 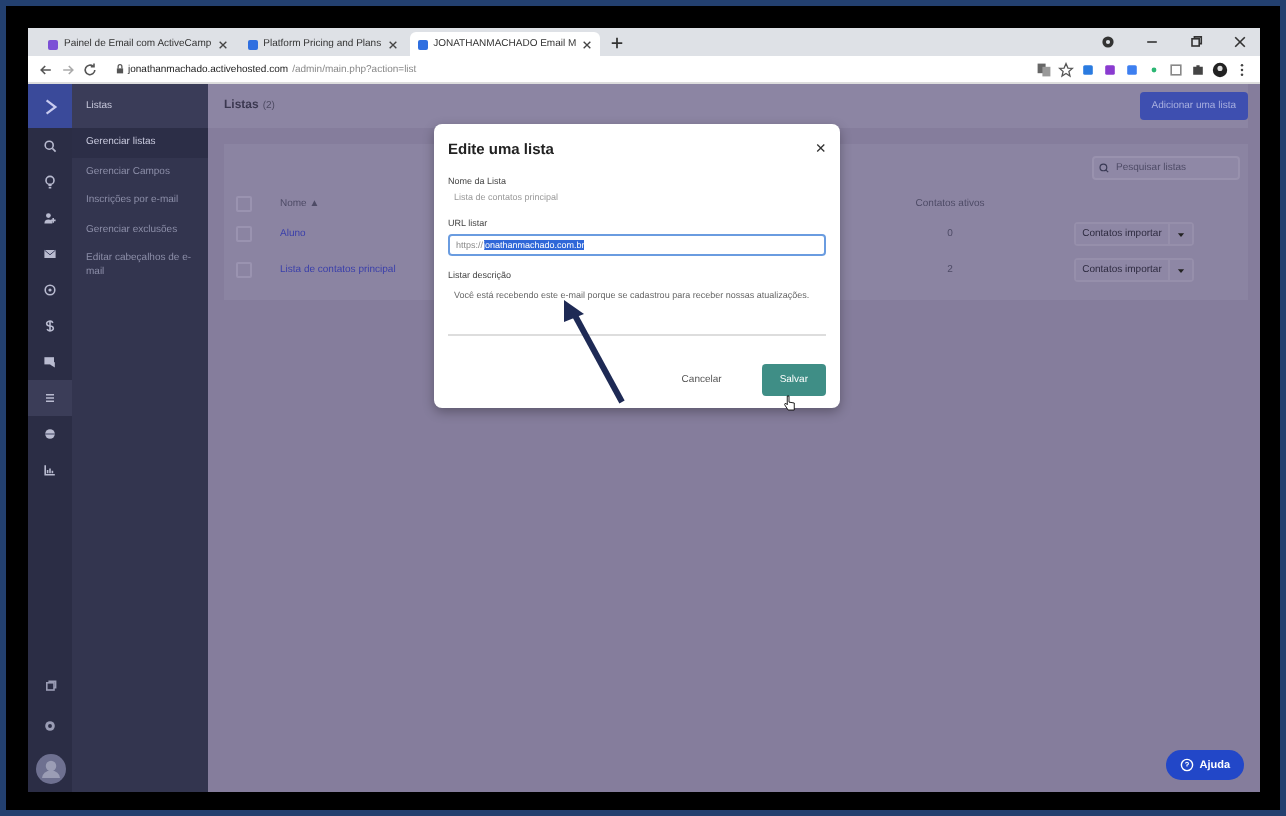 What do you see at coordinates (50, 686) in the screenshot?
I see `copy-icon` at bounding box center [50, 686].